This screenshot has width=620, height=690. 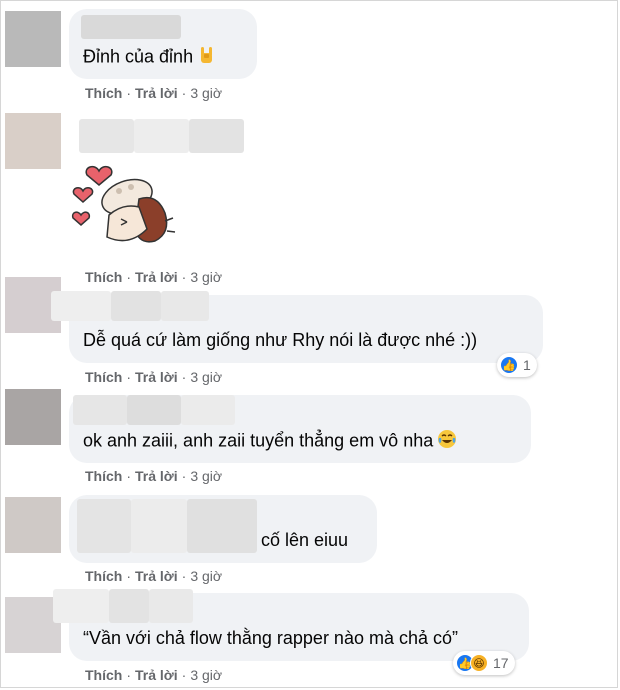 I want to click on comment-bubble: cố lên eiuu, so click(x=223, y=529).